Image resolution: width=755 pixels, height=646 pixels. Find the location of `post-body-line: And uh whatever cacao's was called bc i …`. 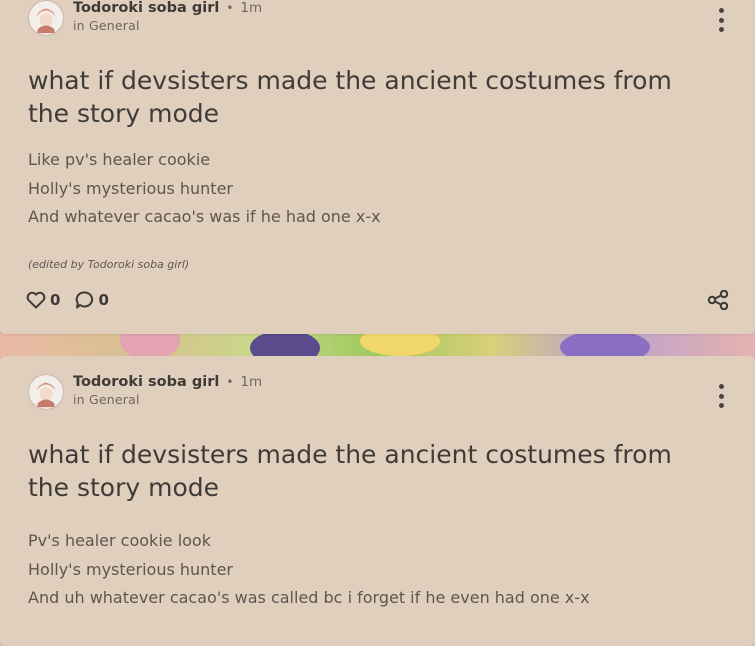

post-body-line: And uh whatever cacao's was called bc i … is located at coordinates (309, 597).